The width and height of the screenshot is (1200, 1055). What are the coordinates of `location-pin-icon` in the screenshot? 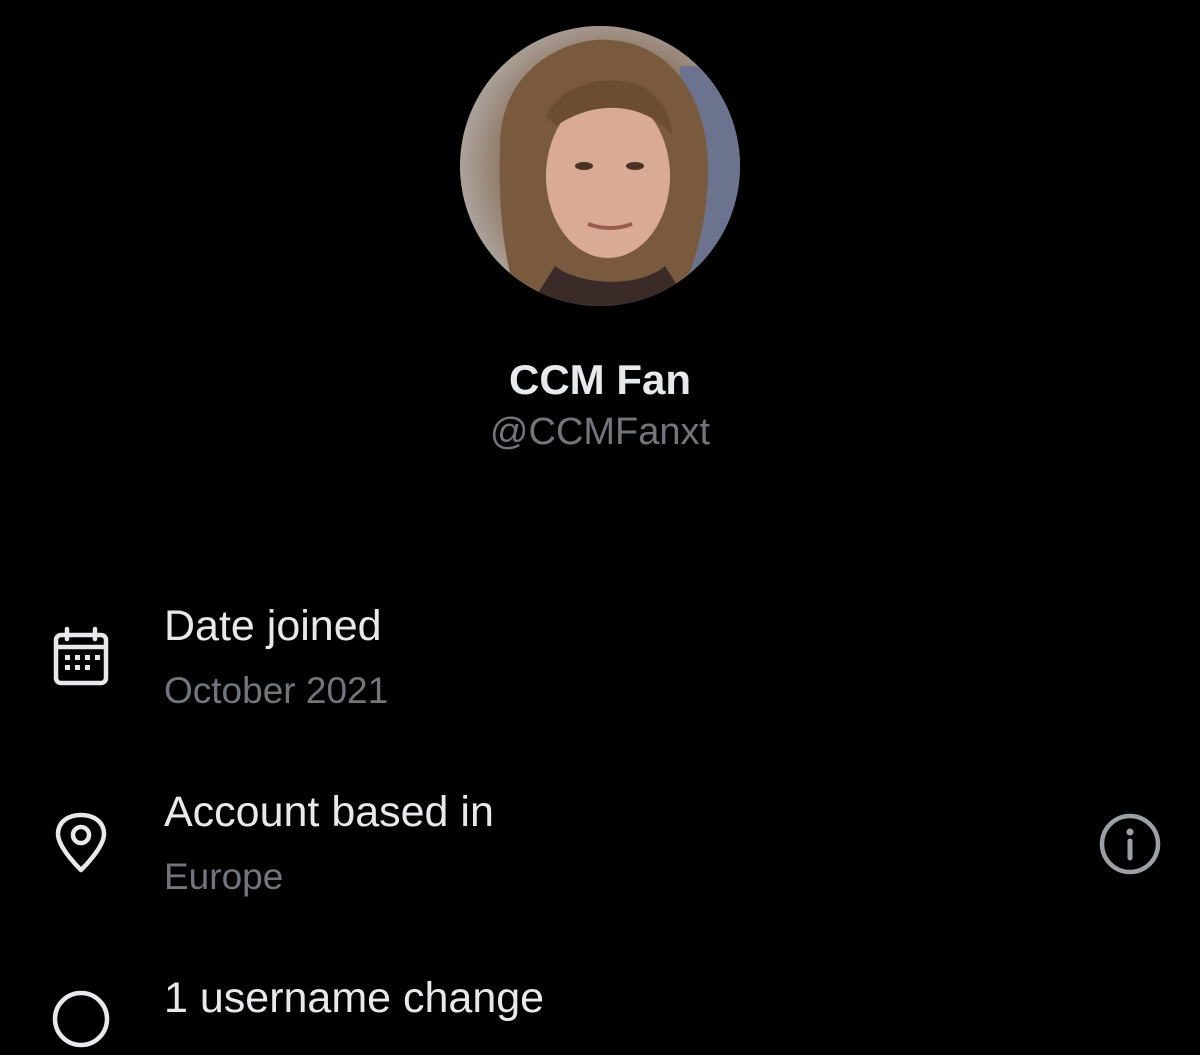 It's located at (81, 843).